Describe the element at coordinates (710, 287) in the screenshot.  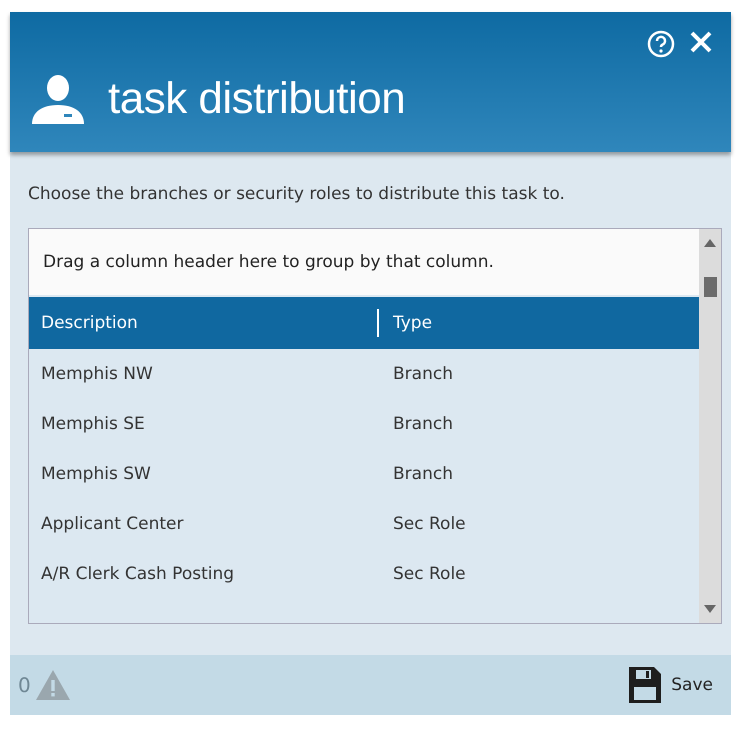
I see `scroll-thumb` at that location.